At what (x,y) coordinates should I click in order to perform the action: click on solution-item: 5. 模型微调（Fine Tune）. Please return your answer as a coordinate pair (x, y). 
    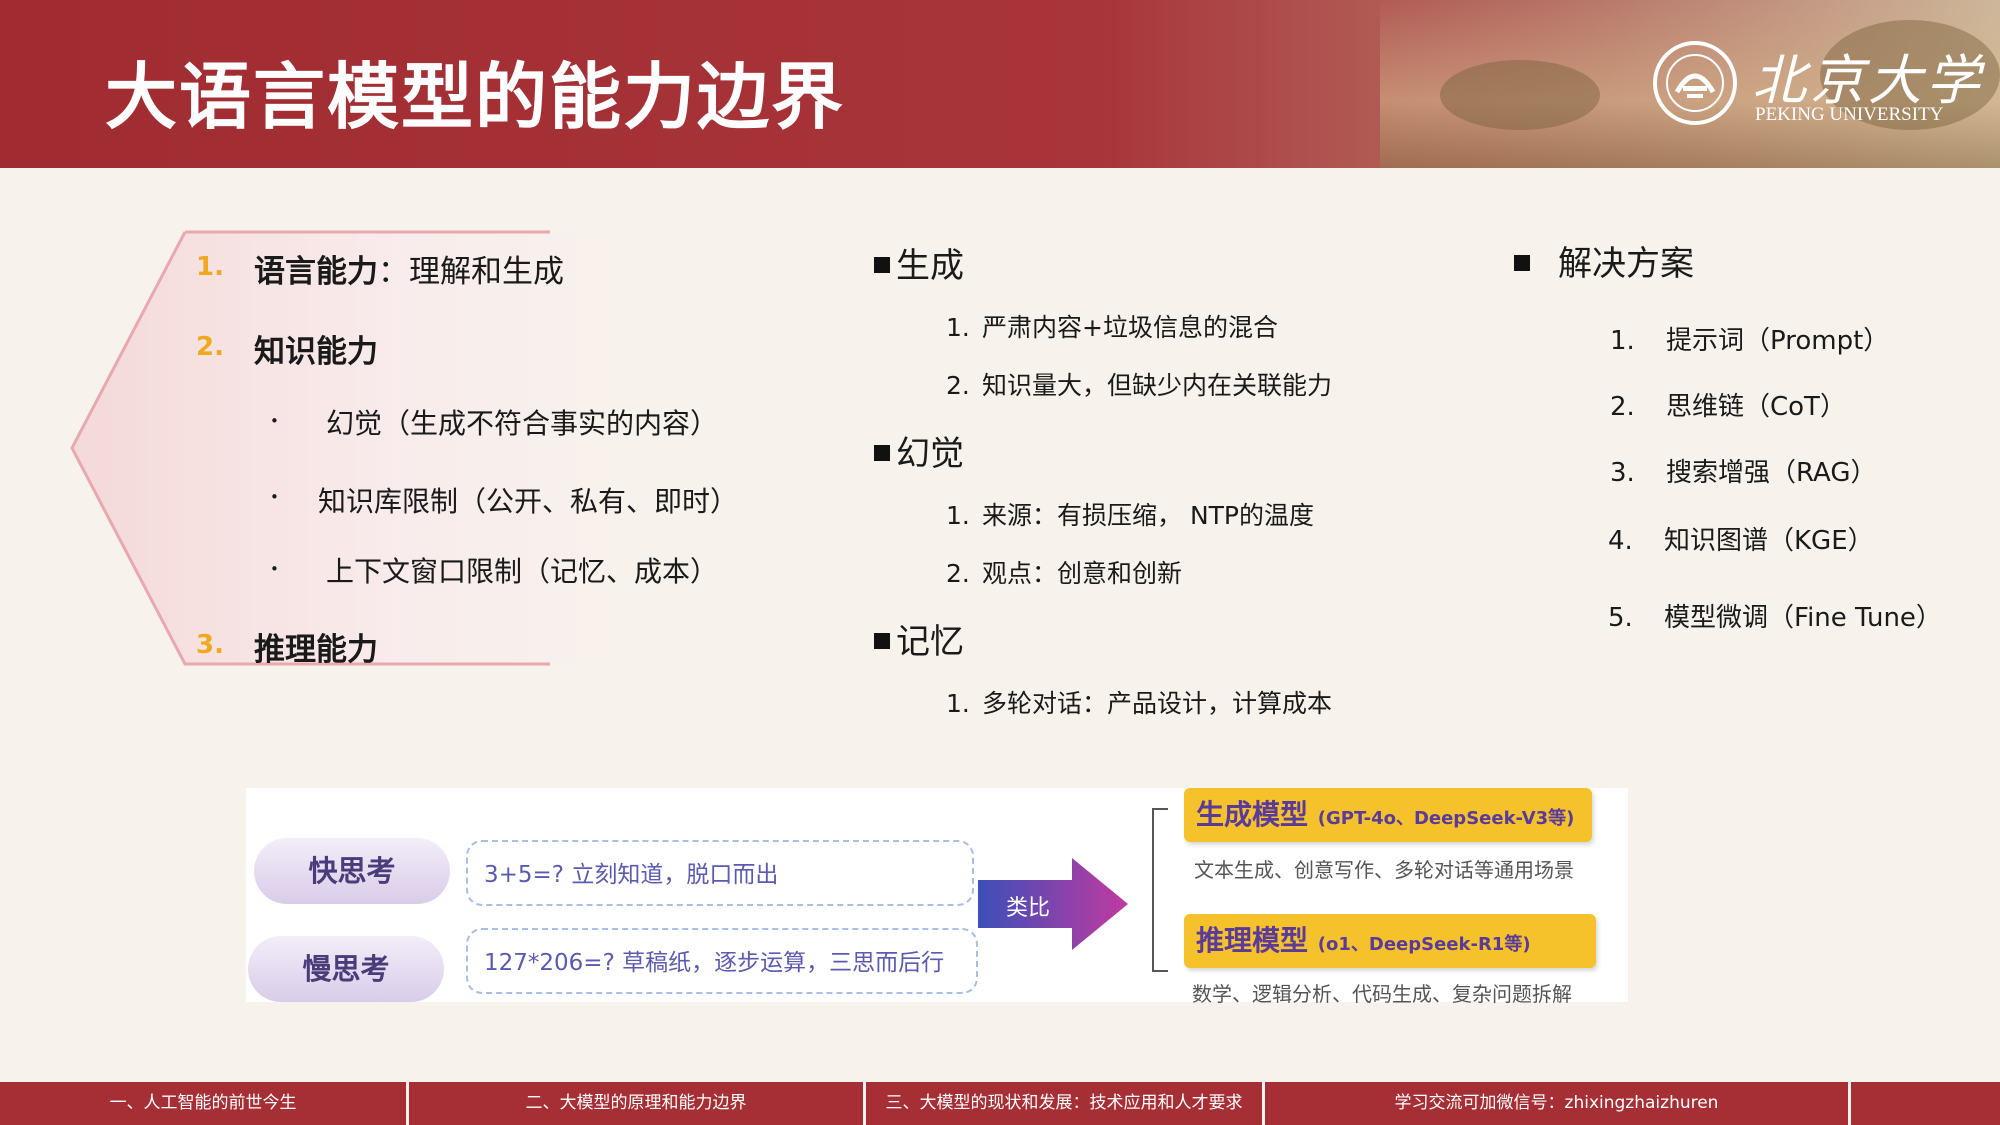
    Looking at the image, I should click on (1775, 618).